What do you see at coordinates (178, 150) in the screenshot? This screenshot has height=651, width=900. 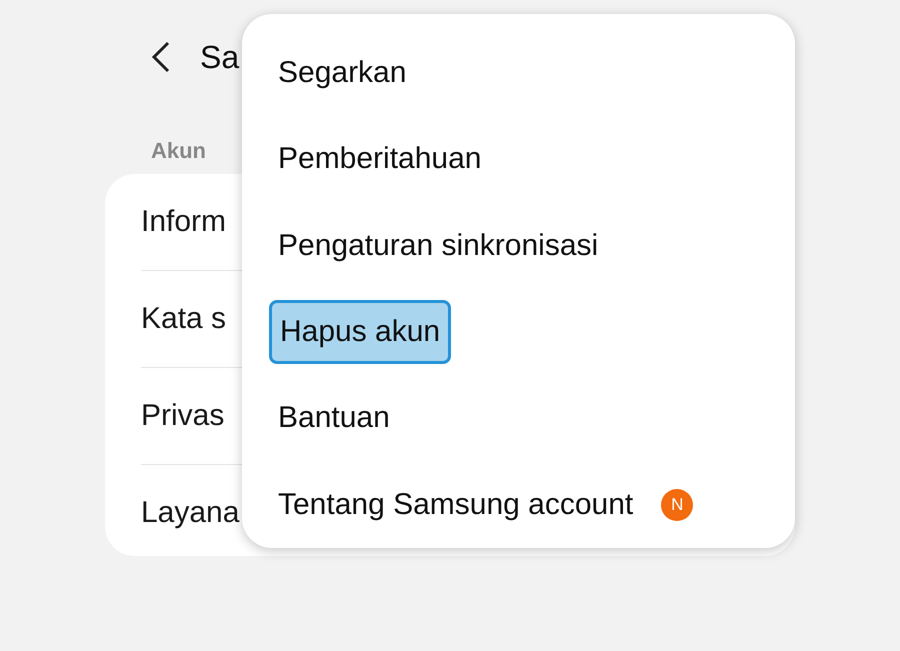 I see `section-label: Akun` at bounding box center [178, 150].